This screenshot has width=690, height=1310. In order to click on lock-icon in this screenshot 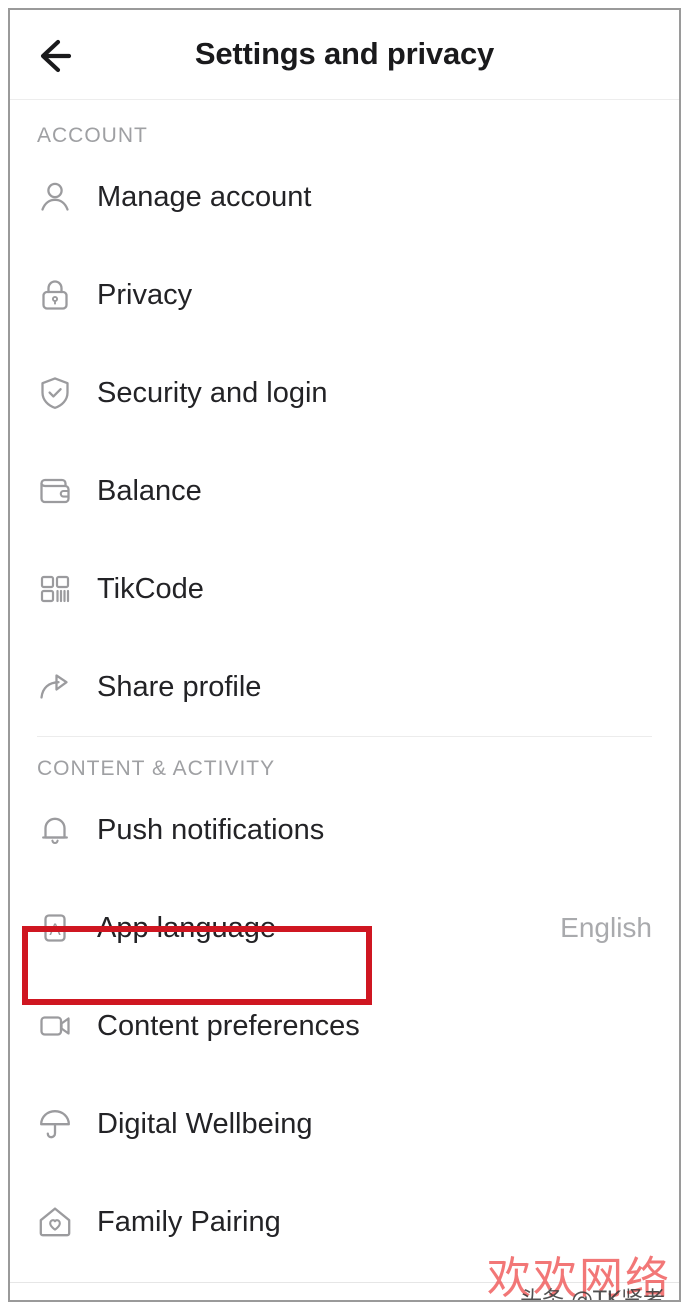, I will do `click(60, 295)`.